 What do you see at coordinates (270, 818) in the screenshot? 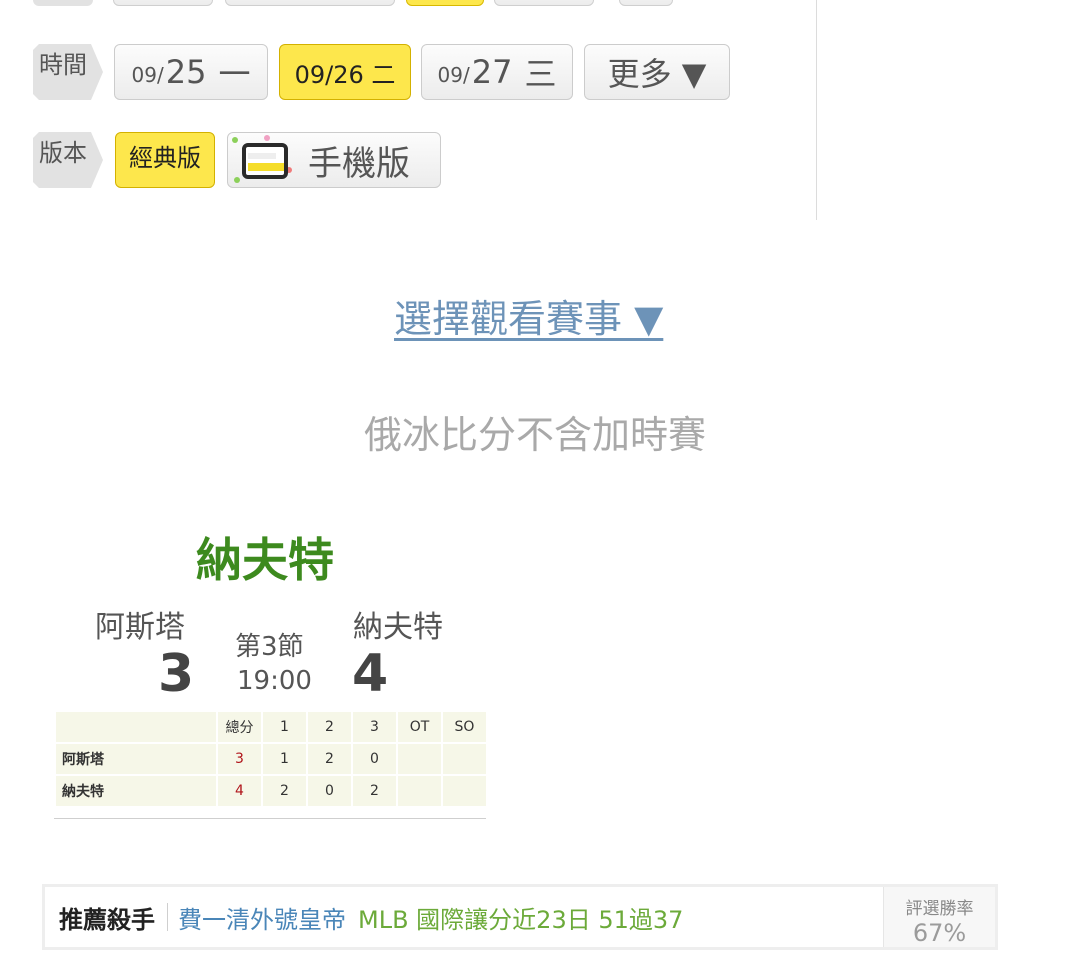
I see `boxscore-divider` at bounding box center [270, 818].